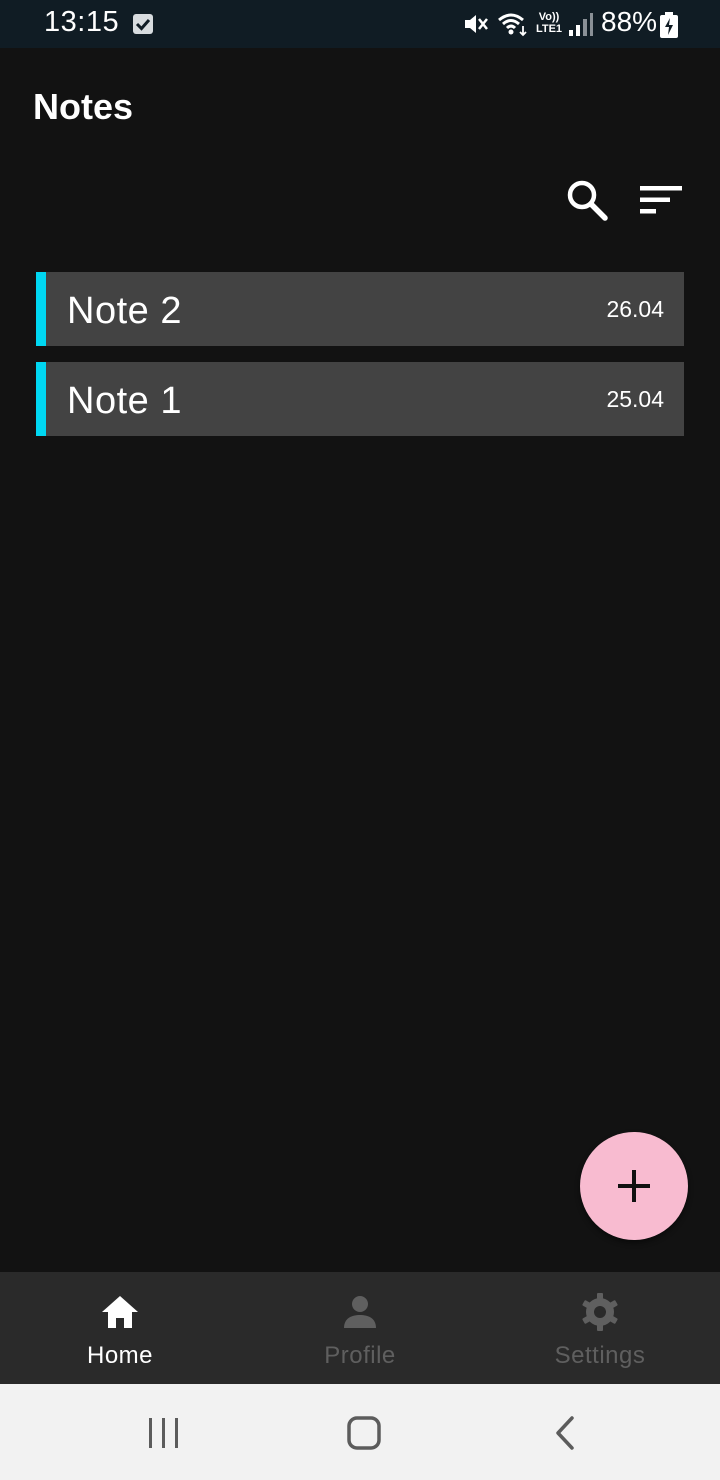 This screenshot has width=720, height=1480. I want to click on mute-icon, so click(476, 24).